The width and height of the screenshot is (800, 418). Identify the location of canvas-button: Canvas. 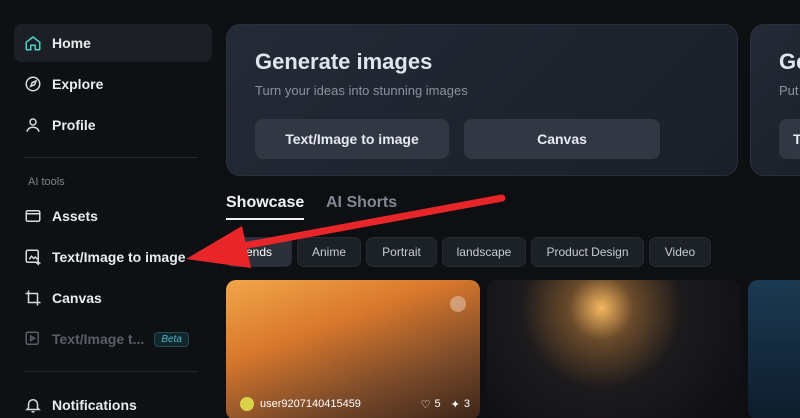
(562, 139).